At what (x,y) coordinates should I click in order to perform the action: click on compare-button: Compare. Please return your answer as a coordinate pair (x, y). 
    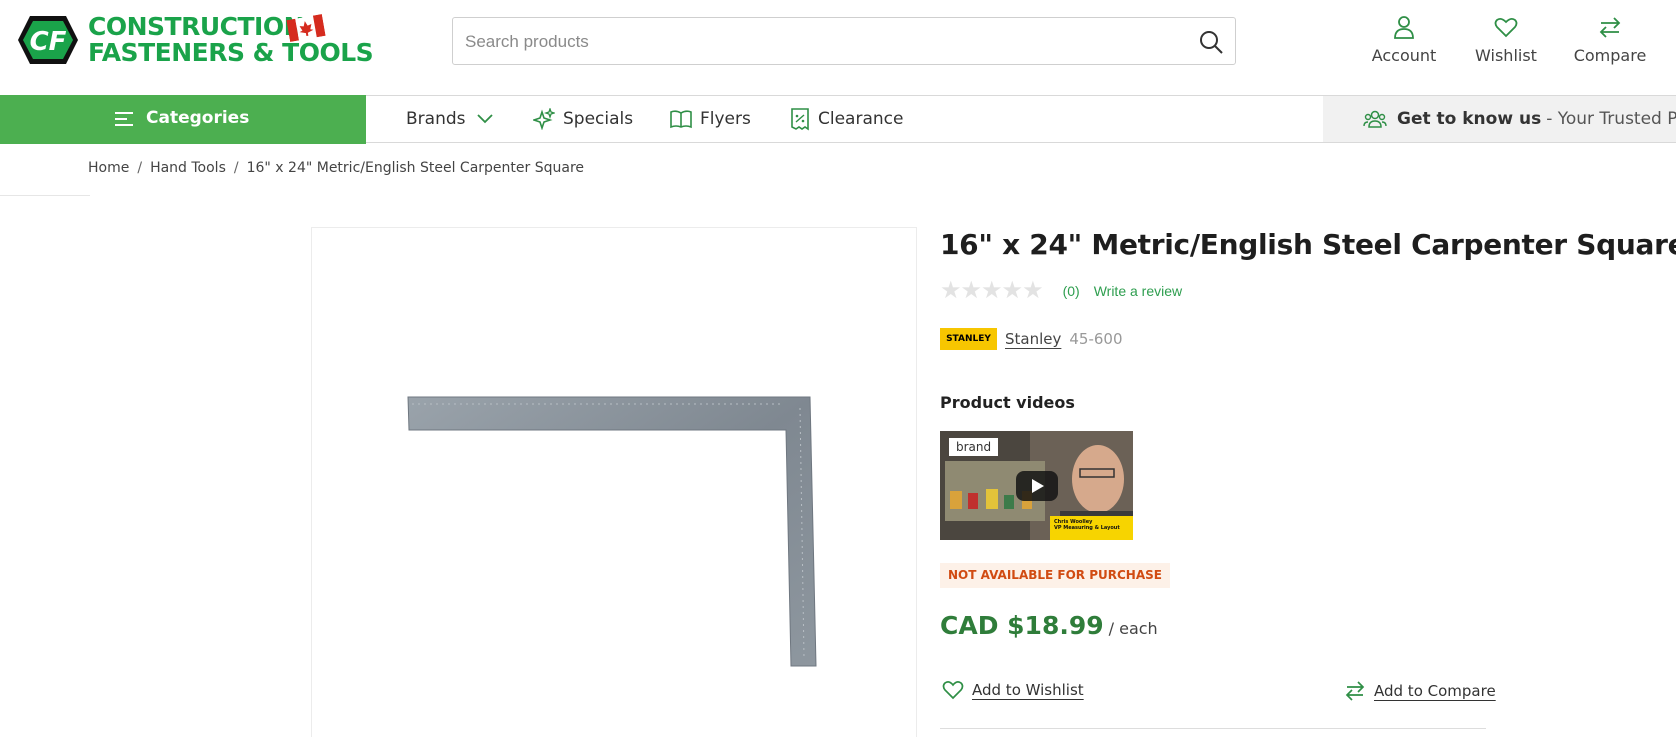
    Looking at the image, I should click on (1610, 39).